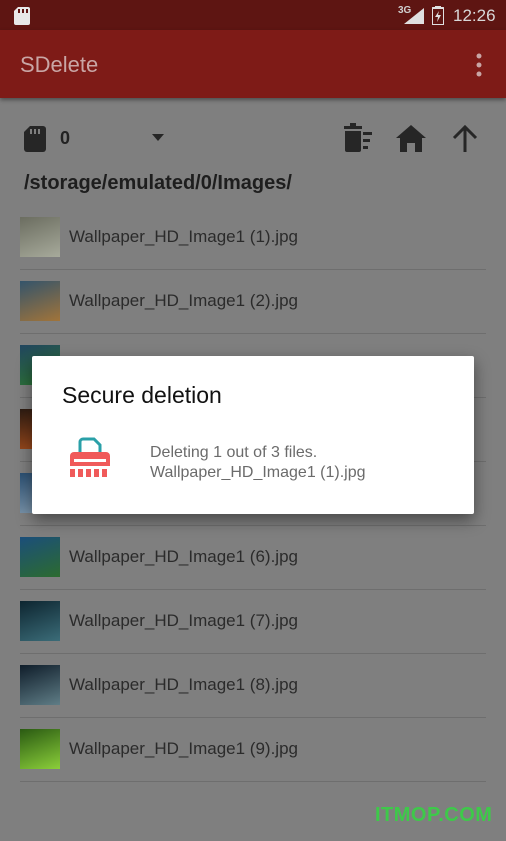 The image size is (506, 841). Describe the element at coordinates (90, 457) in the screenshot. I see `shredder-icon` at that location.